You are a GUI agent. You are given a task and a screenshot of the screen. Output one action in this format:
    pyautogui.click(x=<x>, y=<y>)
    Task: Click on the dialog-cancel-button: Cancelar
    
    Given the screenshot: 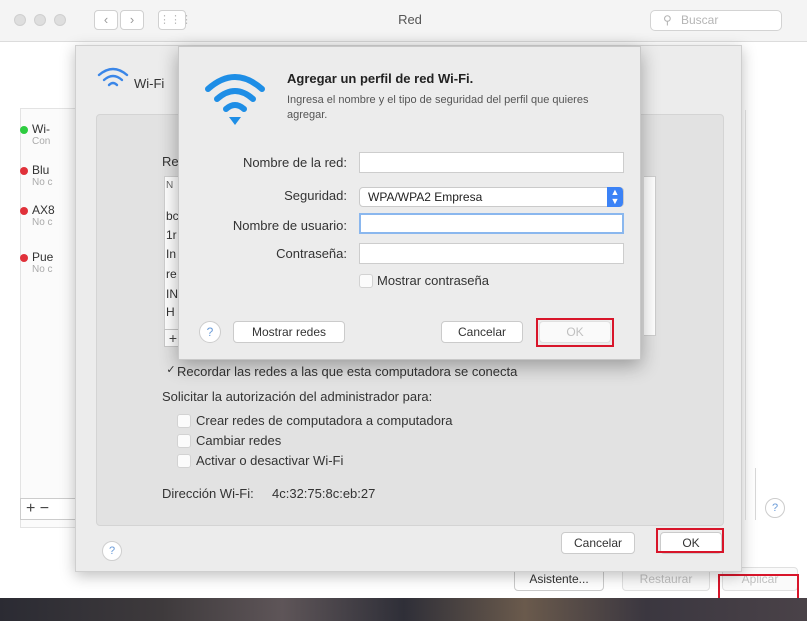 What is the action you would take?
    pyautogui.click(x=482, y=332)
    